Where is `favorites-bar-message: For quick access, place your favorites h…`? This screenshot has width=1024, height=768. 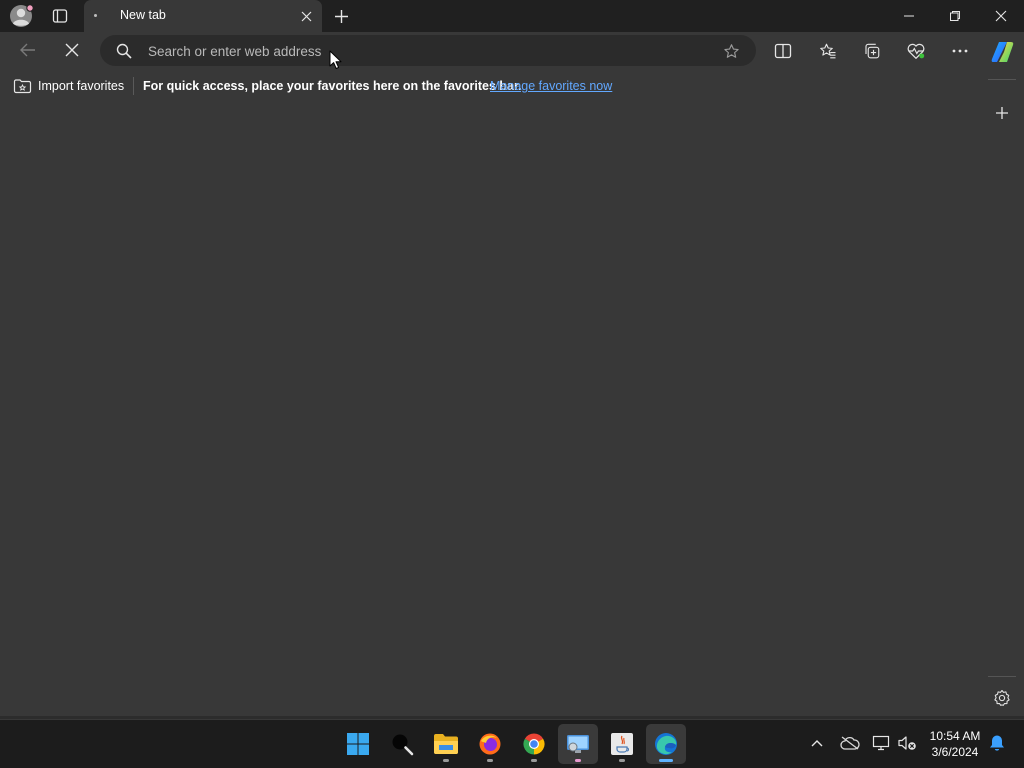 favorites-bar-message: For quick access, place your favorites h… is located at coordinates (332, 86).